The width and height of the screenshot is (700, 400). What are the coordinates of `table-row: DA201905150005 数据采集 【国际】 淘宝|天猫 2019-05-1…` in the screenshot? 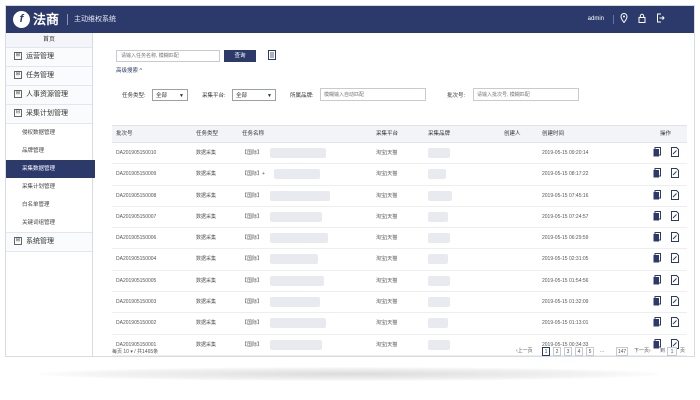 It's located at (399, 281).